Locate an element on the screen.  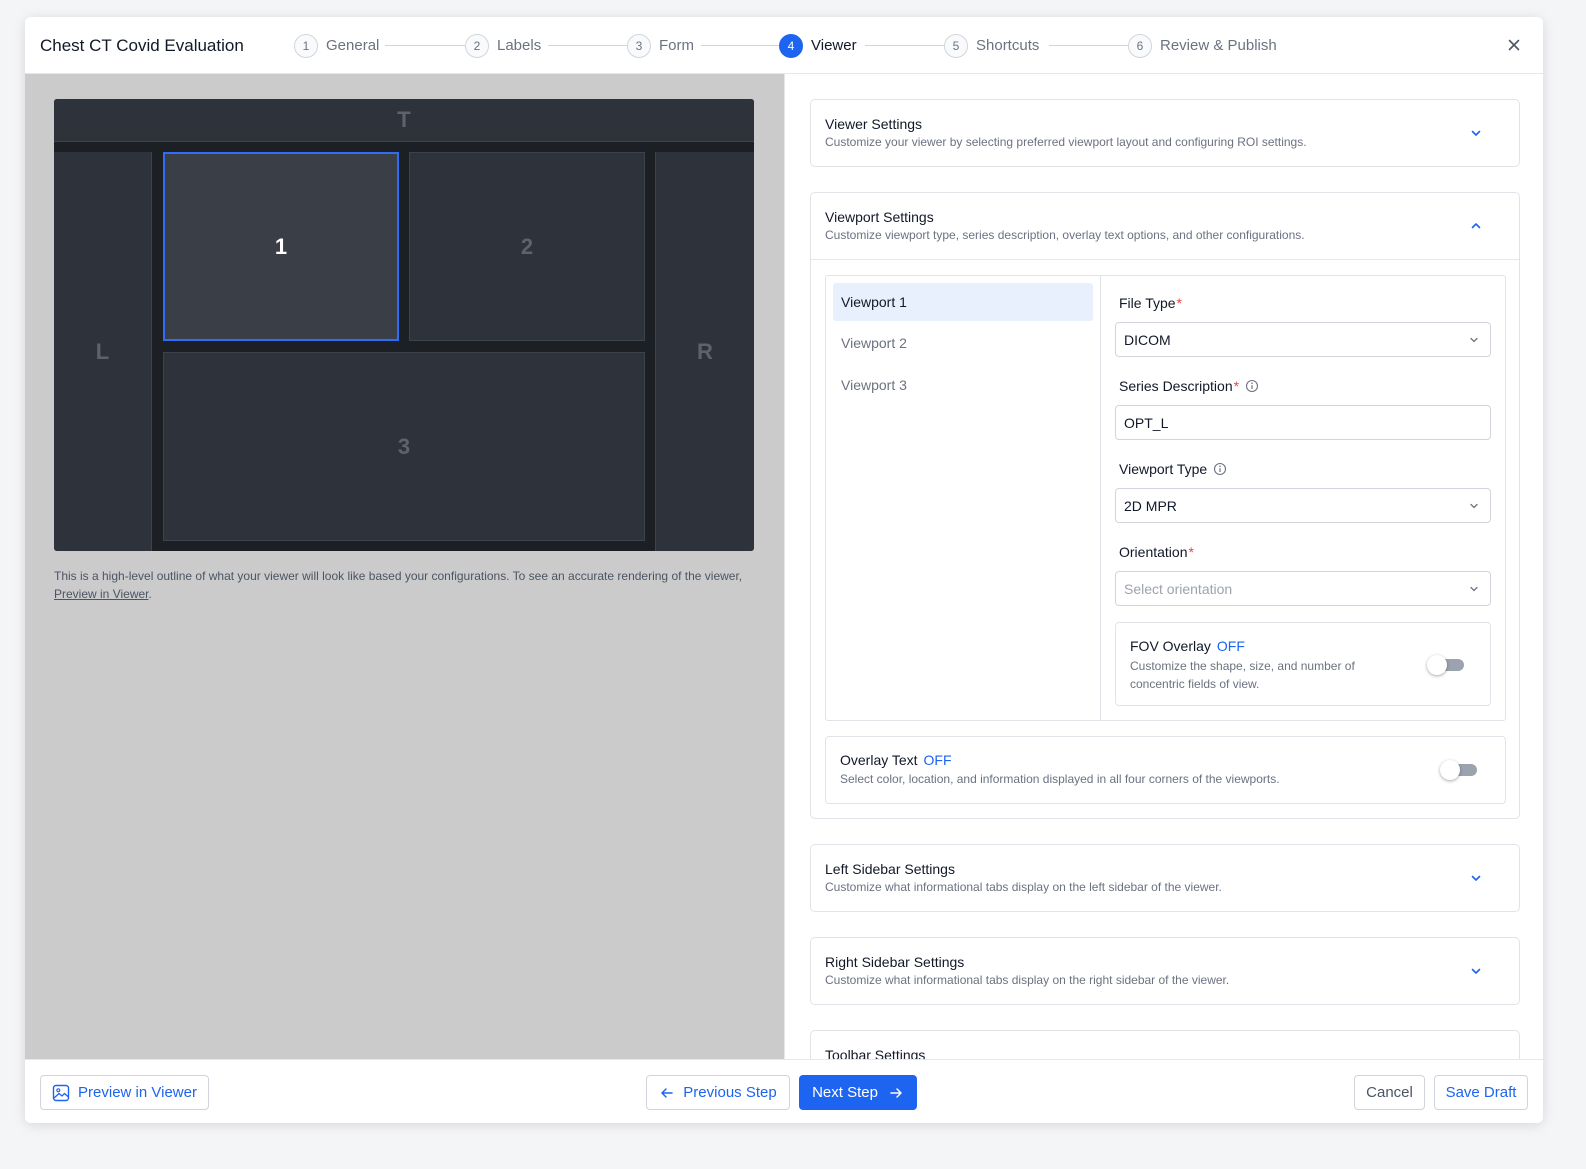
previous-step-label: Previous Step is located at coordinates (730, 1092).